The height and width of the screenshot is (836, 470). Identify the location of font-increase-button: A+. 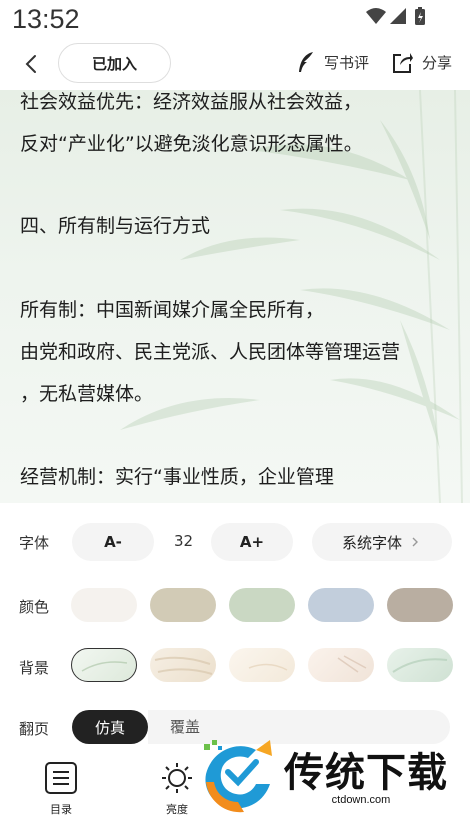
(252, 542).